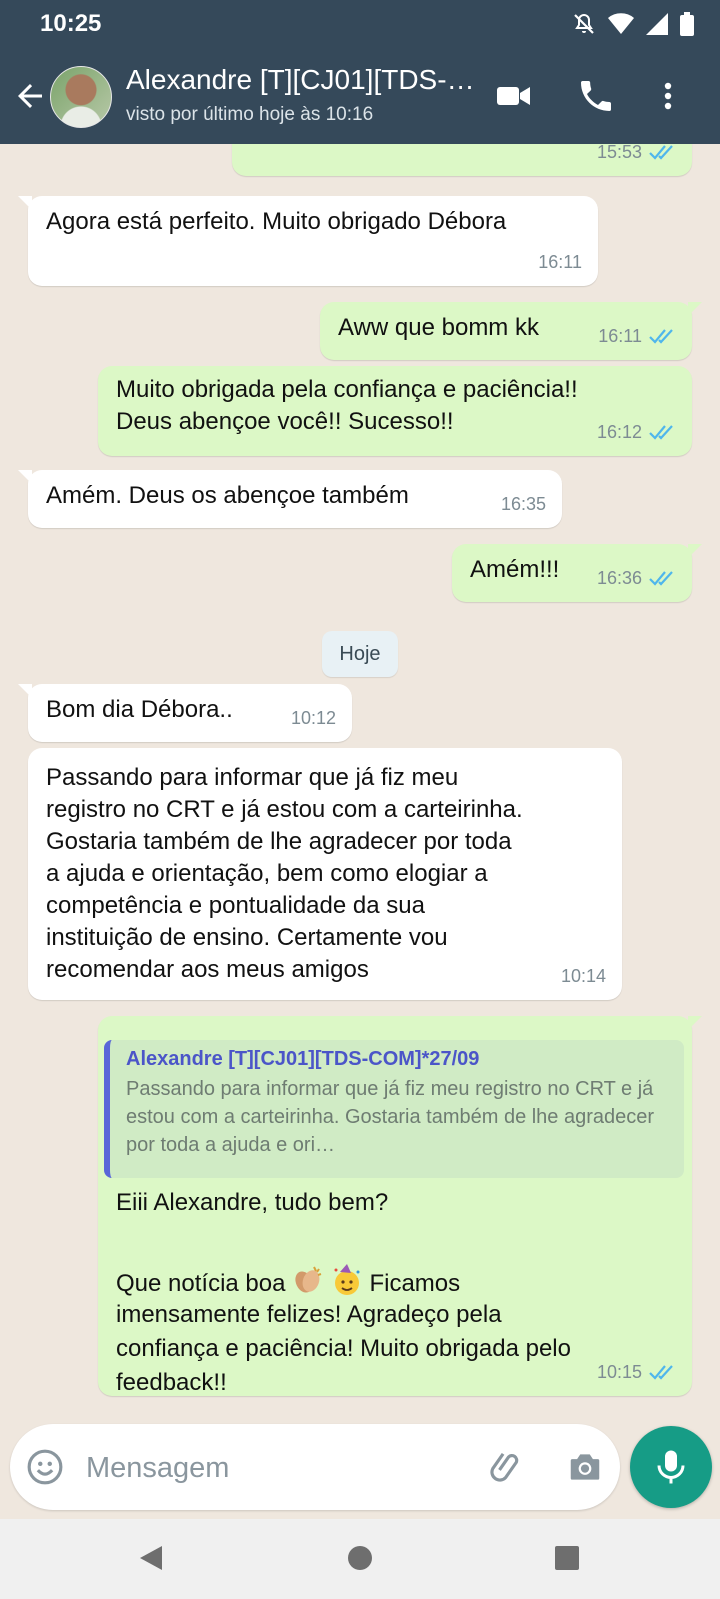  What do you see at coordinates (523, 504) in the screenshot?
I see `message-time: 16:35` at bounding box center [523, 504].